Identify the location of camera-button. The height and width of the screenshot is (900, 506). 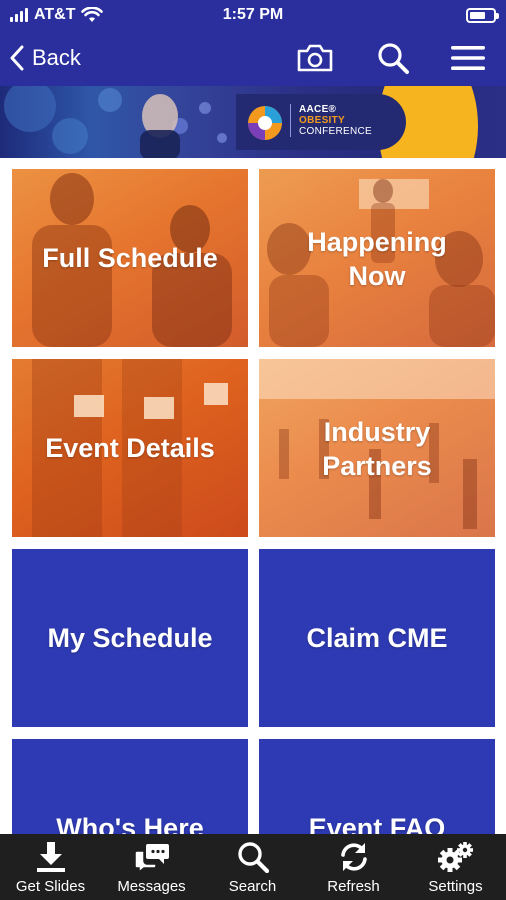
(315, 58).